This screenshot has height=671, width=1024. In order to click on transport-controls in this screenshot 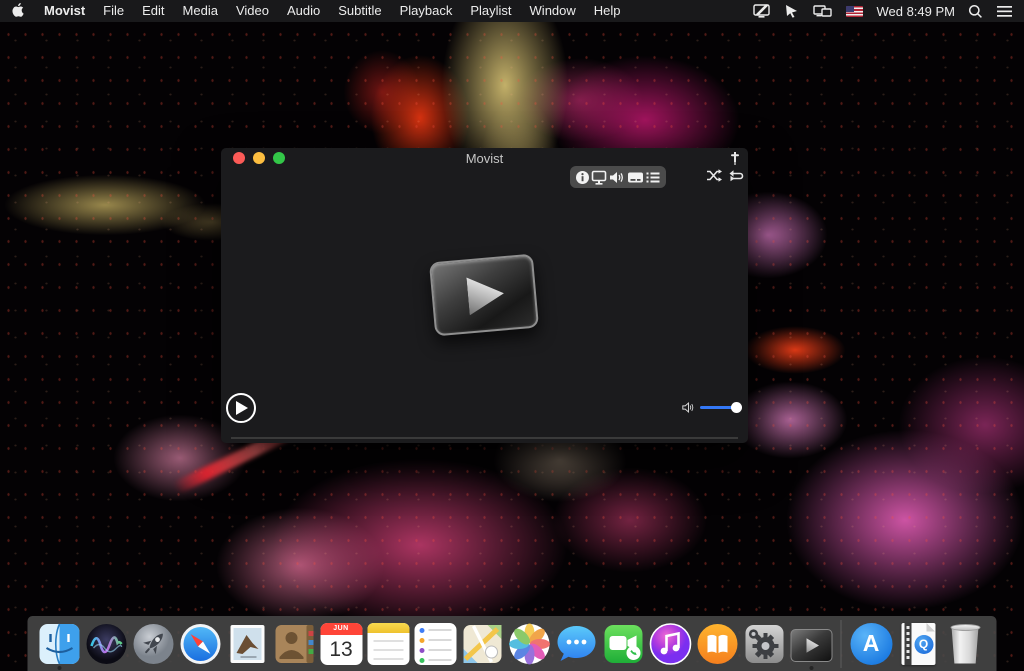, I will do `click(725, 175)`.